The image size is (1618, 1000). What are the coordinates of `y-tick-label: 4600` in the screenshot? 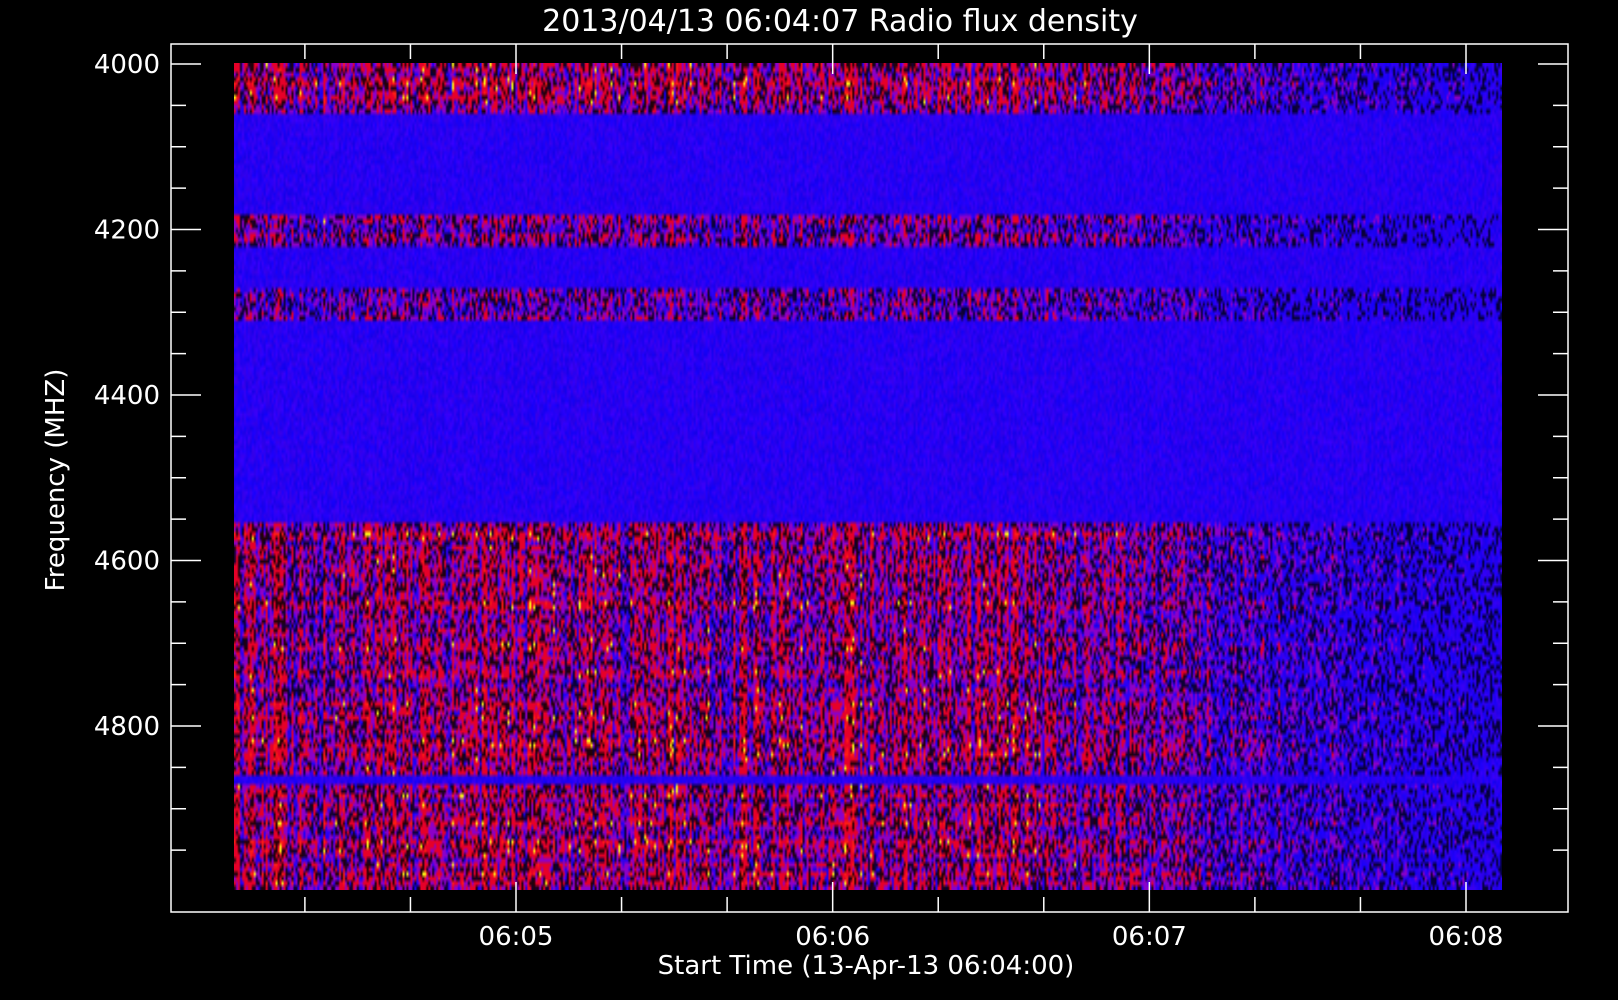 It's located at (127, 562).